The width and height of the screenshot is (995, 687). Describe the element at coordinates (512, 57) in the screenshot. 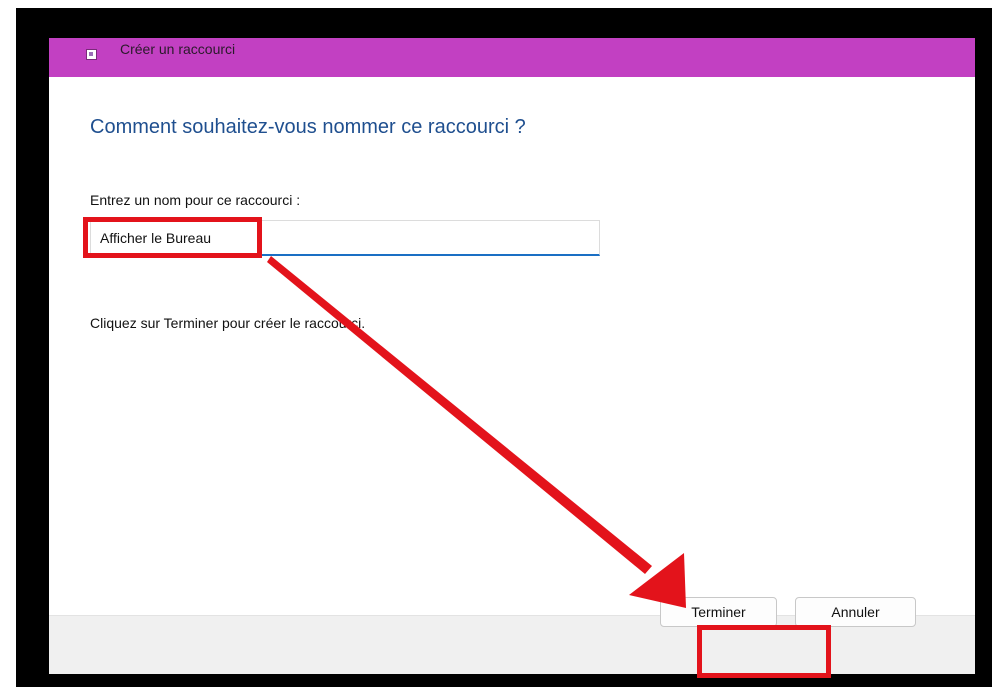

I see `title-bar: Créer un raccourci` at that location.